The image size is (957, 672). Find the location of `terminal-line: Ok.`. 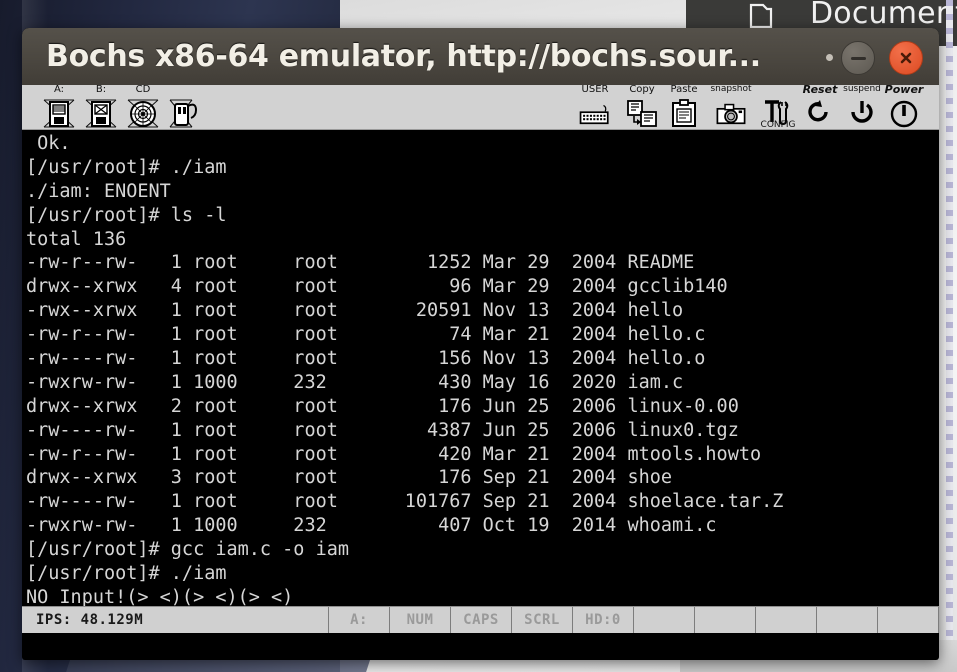

terminal-line: Ok. is located at coordinates (48, 143).